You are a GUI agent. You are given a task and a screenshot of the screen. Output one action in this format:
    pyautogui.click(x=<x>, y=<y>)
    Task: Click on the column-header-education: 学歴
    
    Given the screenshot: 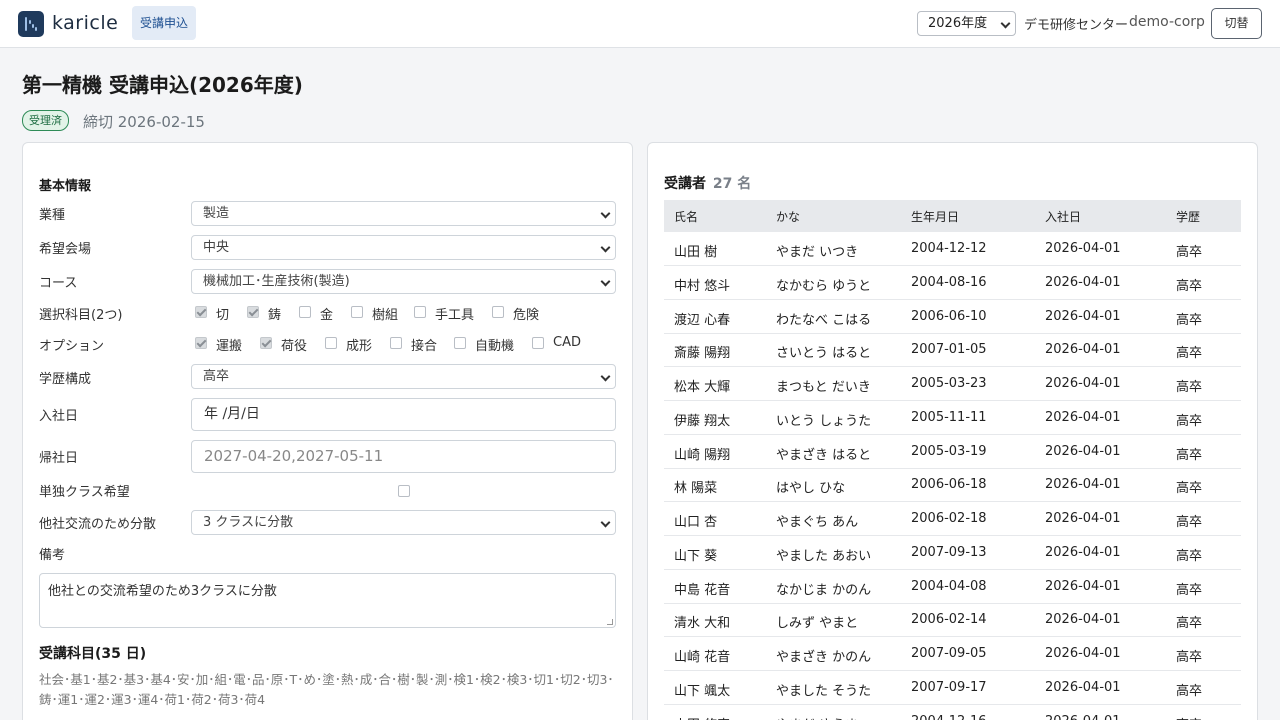 What is the action you would take?
    pyautogui.click(x=1188, y=216)
    